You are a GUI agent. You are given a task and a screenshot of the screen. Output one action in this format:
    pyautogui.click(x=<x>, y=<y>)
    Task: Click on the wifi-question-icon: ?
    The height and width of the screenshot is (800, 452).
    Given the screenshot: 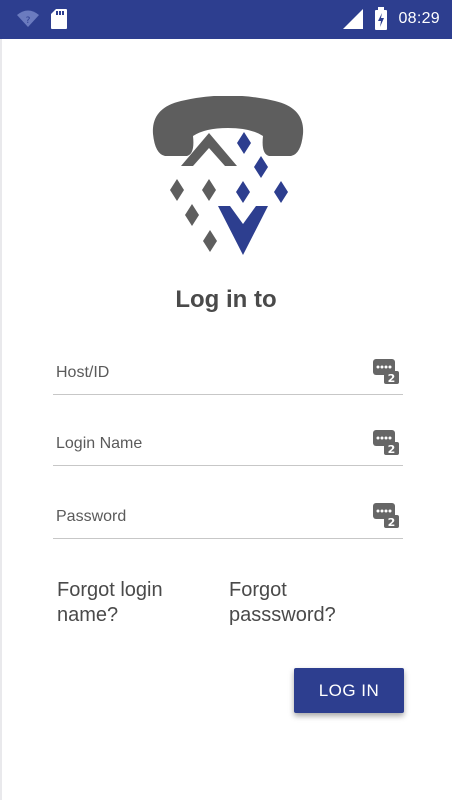 What is the action you would take?
    pyautogui.click(x=28, y=18)
    